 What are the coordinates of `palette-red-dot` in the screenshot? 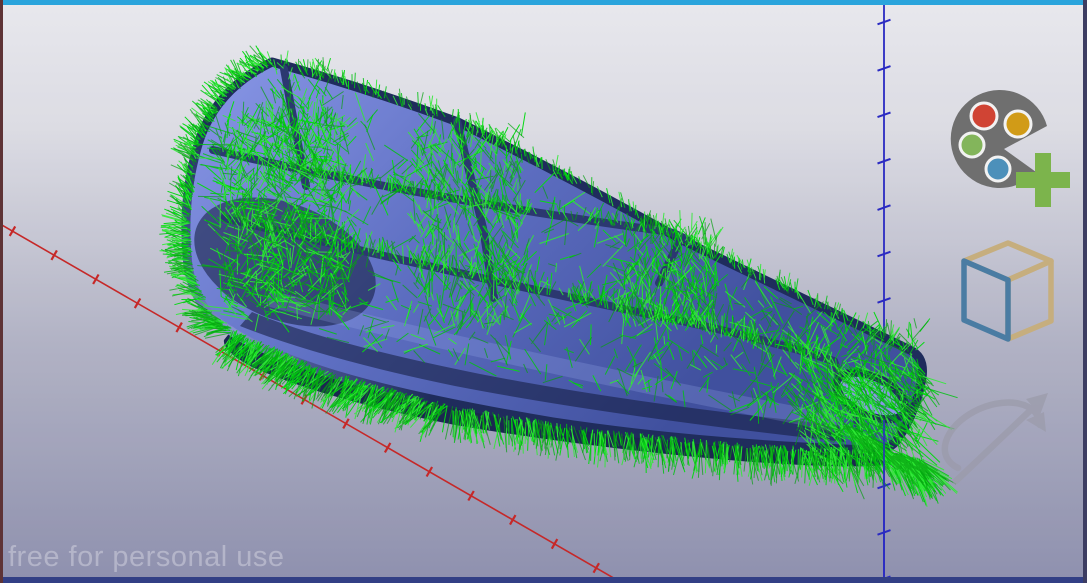 It's located at (984, 116).